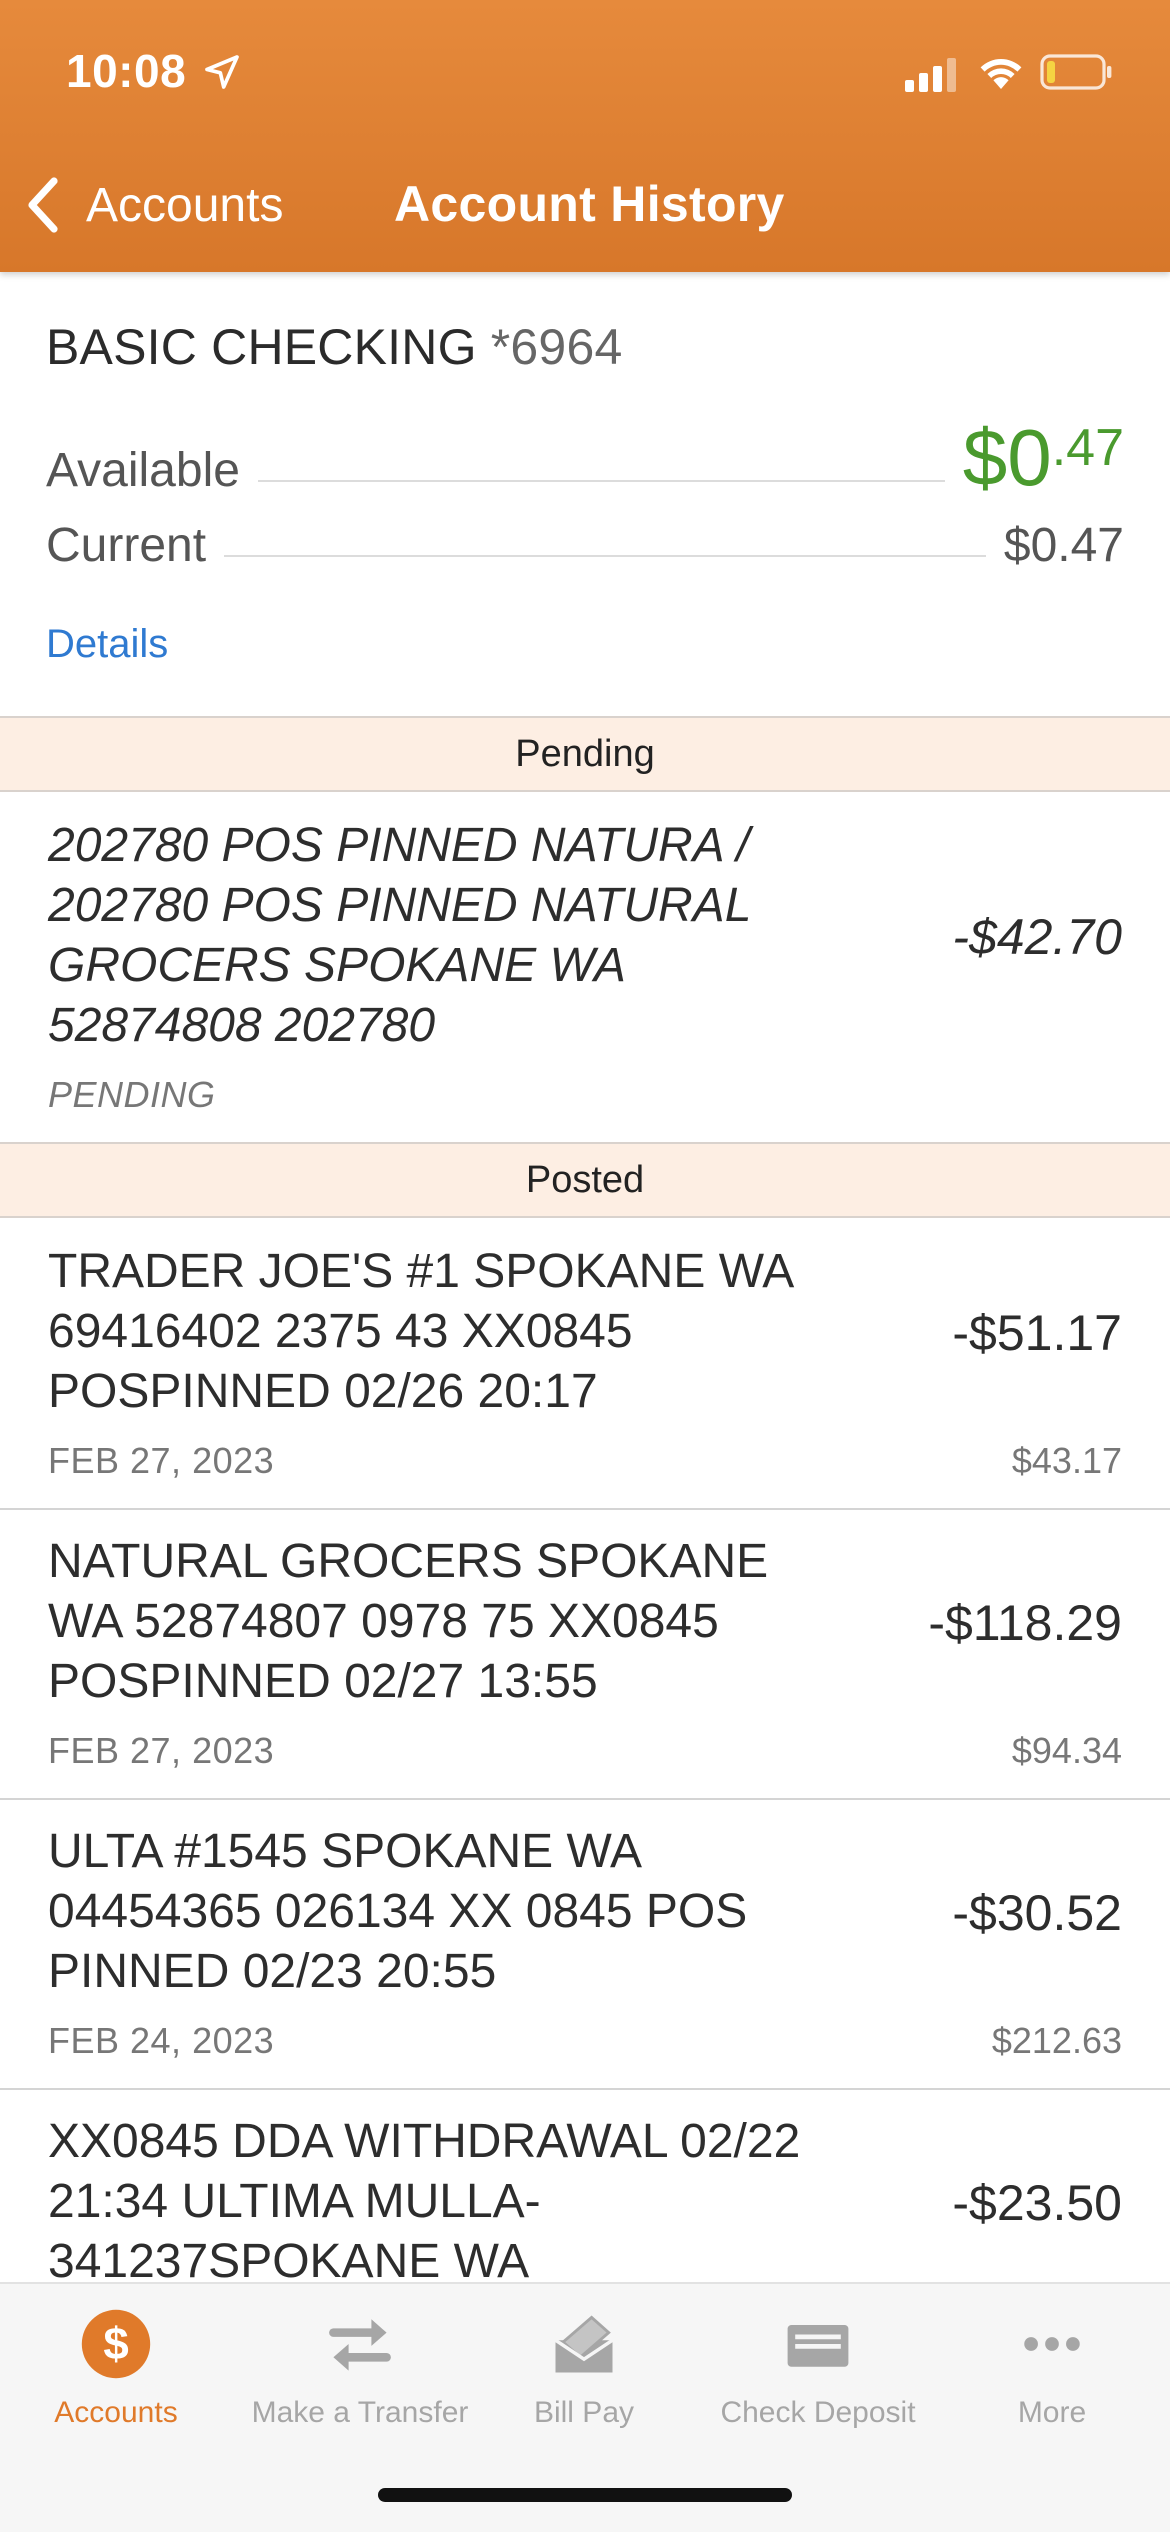 The height and width of the screenshot is (2532, 1170). I want to click on transfer-arrows-icon, so click(360, 2345).